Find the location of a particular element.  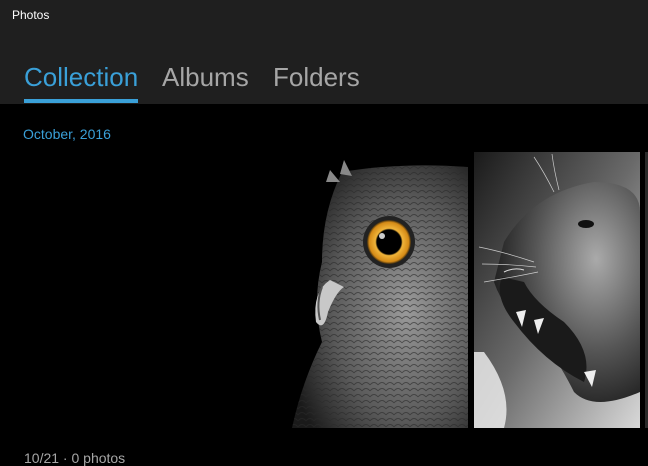

tab-collection: Collection is located at coordinates (81, 77).